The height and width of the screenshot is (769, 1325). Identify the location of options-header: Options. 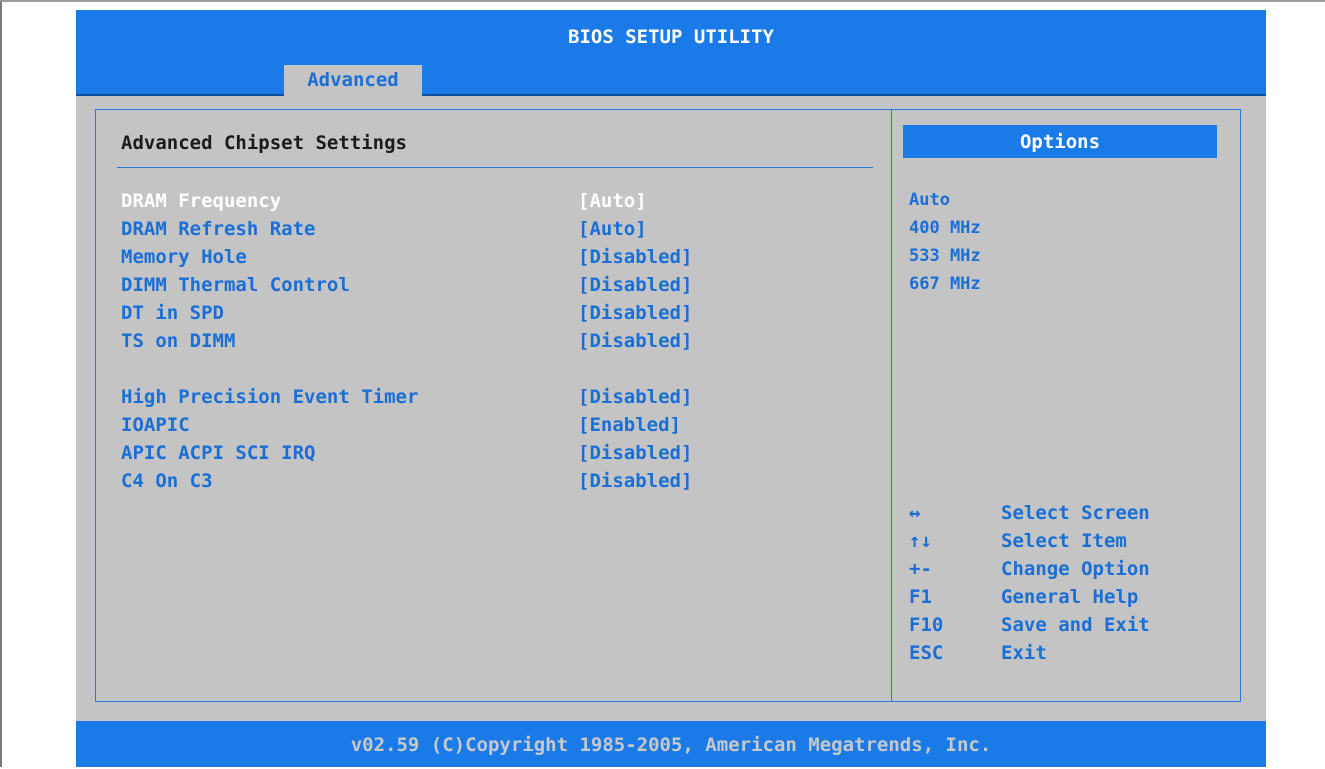
(1060, 141).